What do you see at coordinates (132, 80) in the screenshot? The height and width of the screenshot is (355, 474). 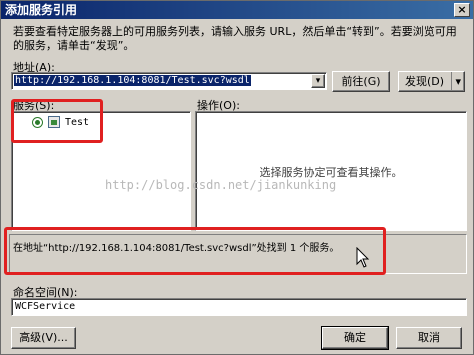 I see `address-value: http://192.168.1.104:8081/Test.svc?wsdl` at bounding box center [132, 80].